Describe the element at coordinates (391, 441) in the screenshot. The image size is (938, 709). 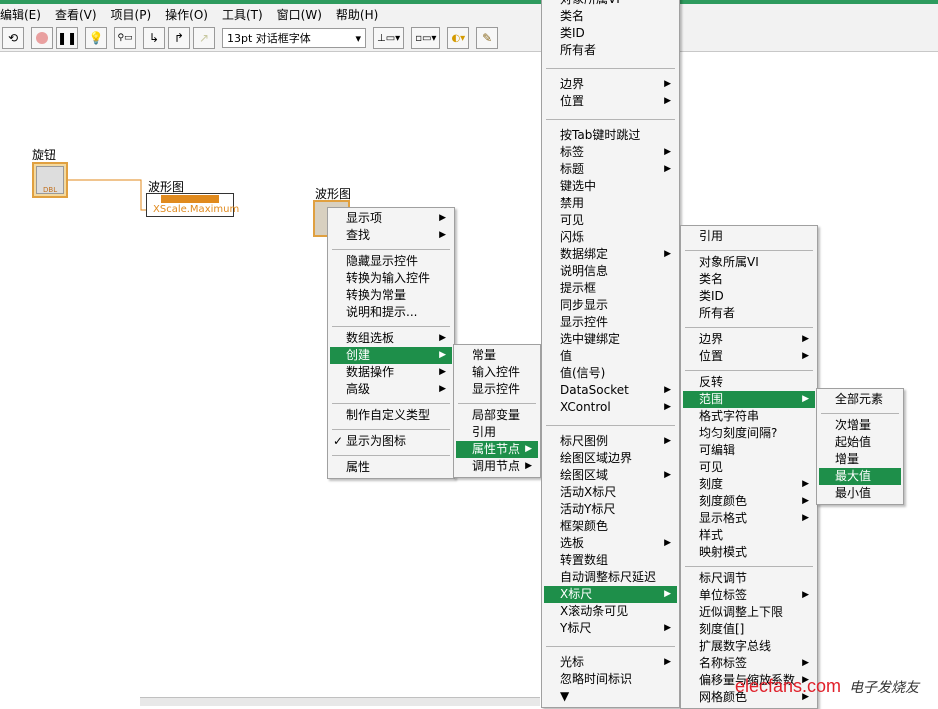
I see `menu-item: 显示为图标 ✓` at that location.